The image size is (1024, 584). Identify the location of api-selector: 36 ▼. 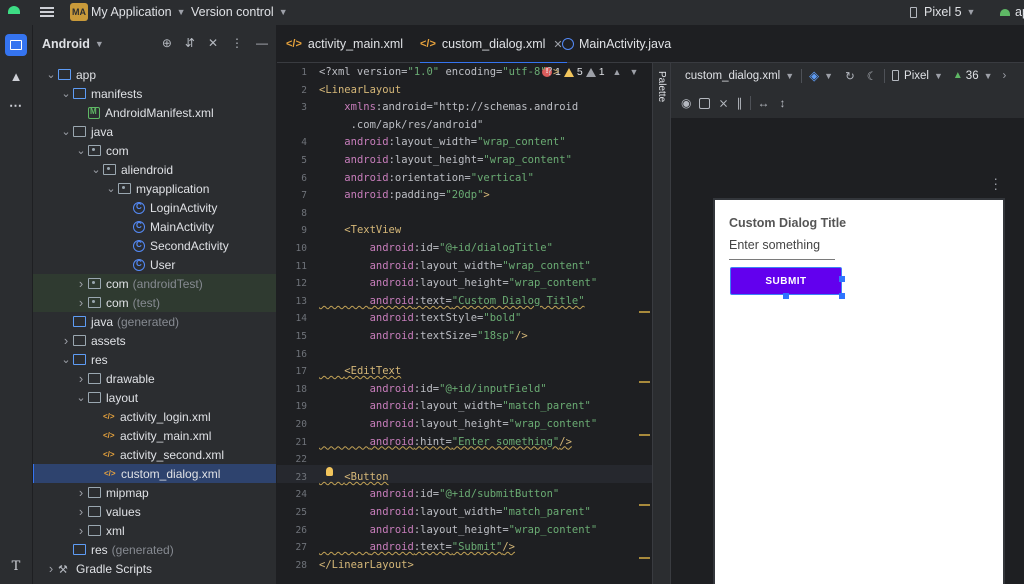
(979, 76).